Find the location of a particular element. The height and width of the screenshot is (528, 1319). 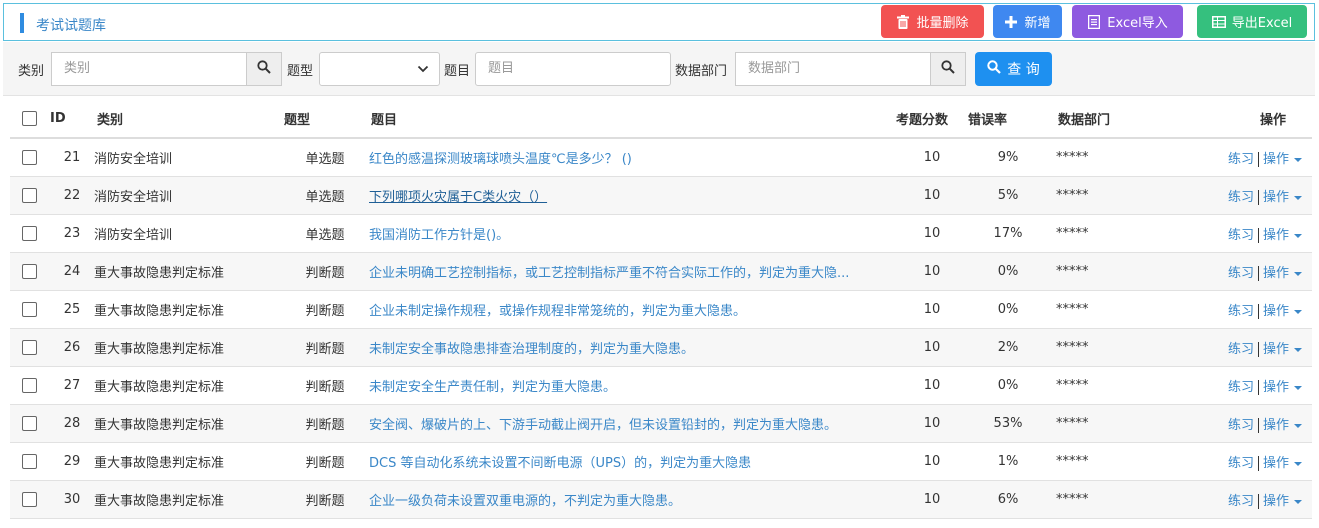

category-filter-label: 类别 is located at coordinates (31, 71).